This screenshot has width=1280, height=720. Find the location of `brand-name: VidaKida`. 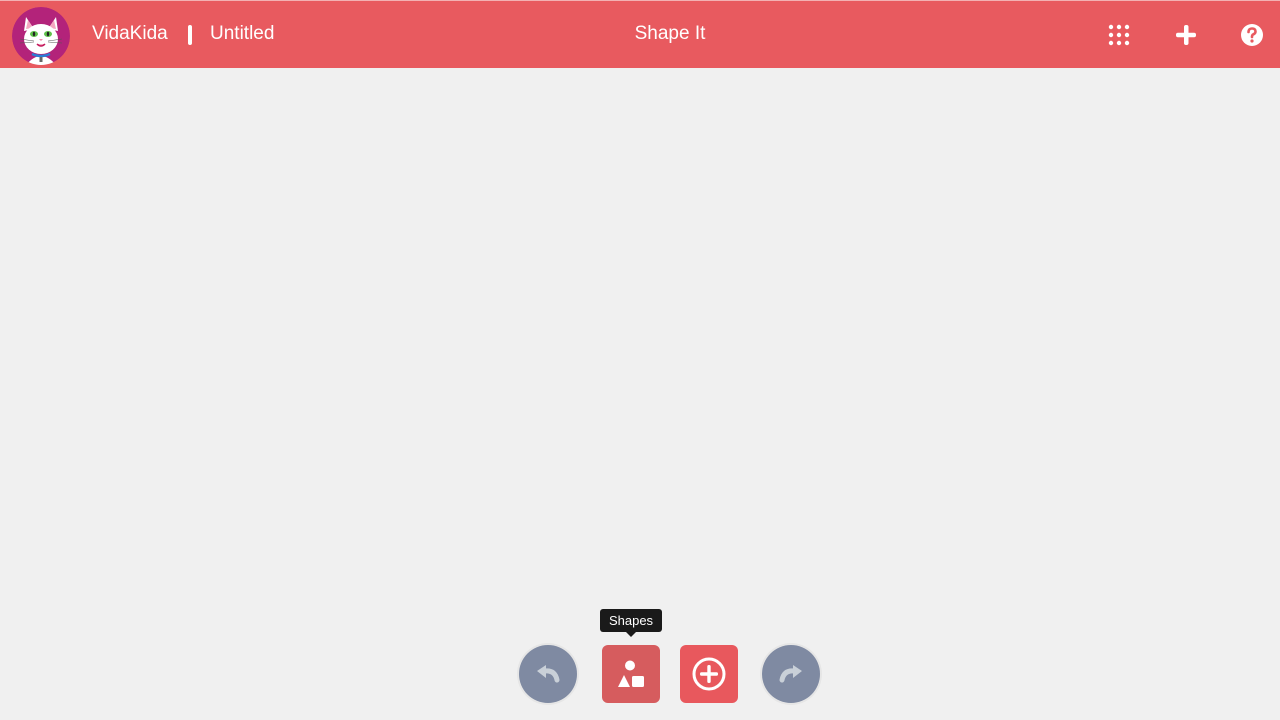

brand-name: VidaKida is located at coordinates (130, 33).